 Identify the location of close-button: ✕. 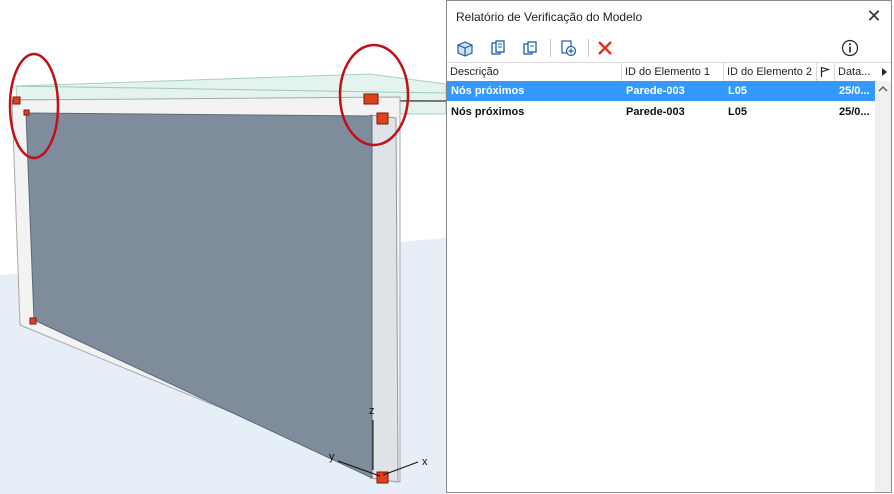
(874, 17).